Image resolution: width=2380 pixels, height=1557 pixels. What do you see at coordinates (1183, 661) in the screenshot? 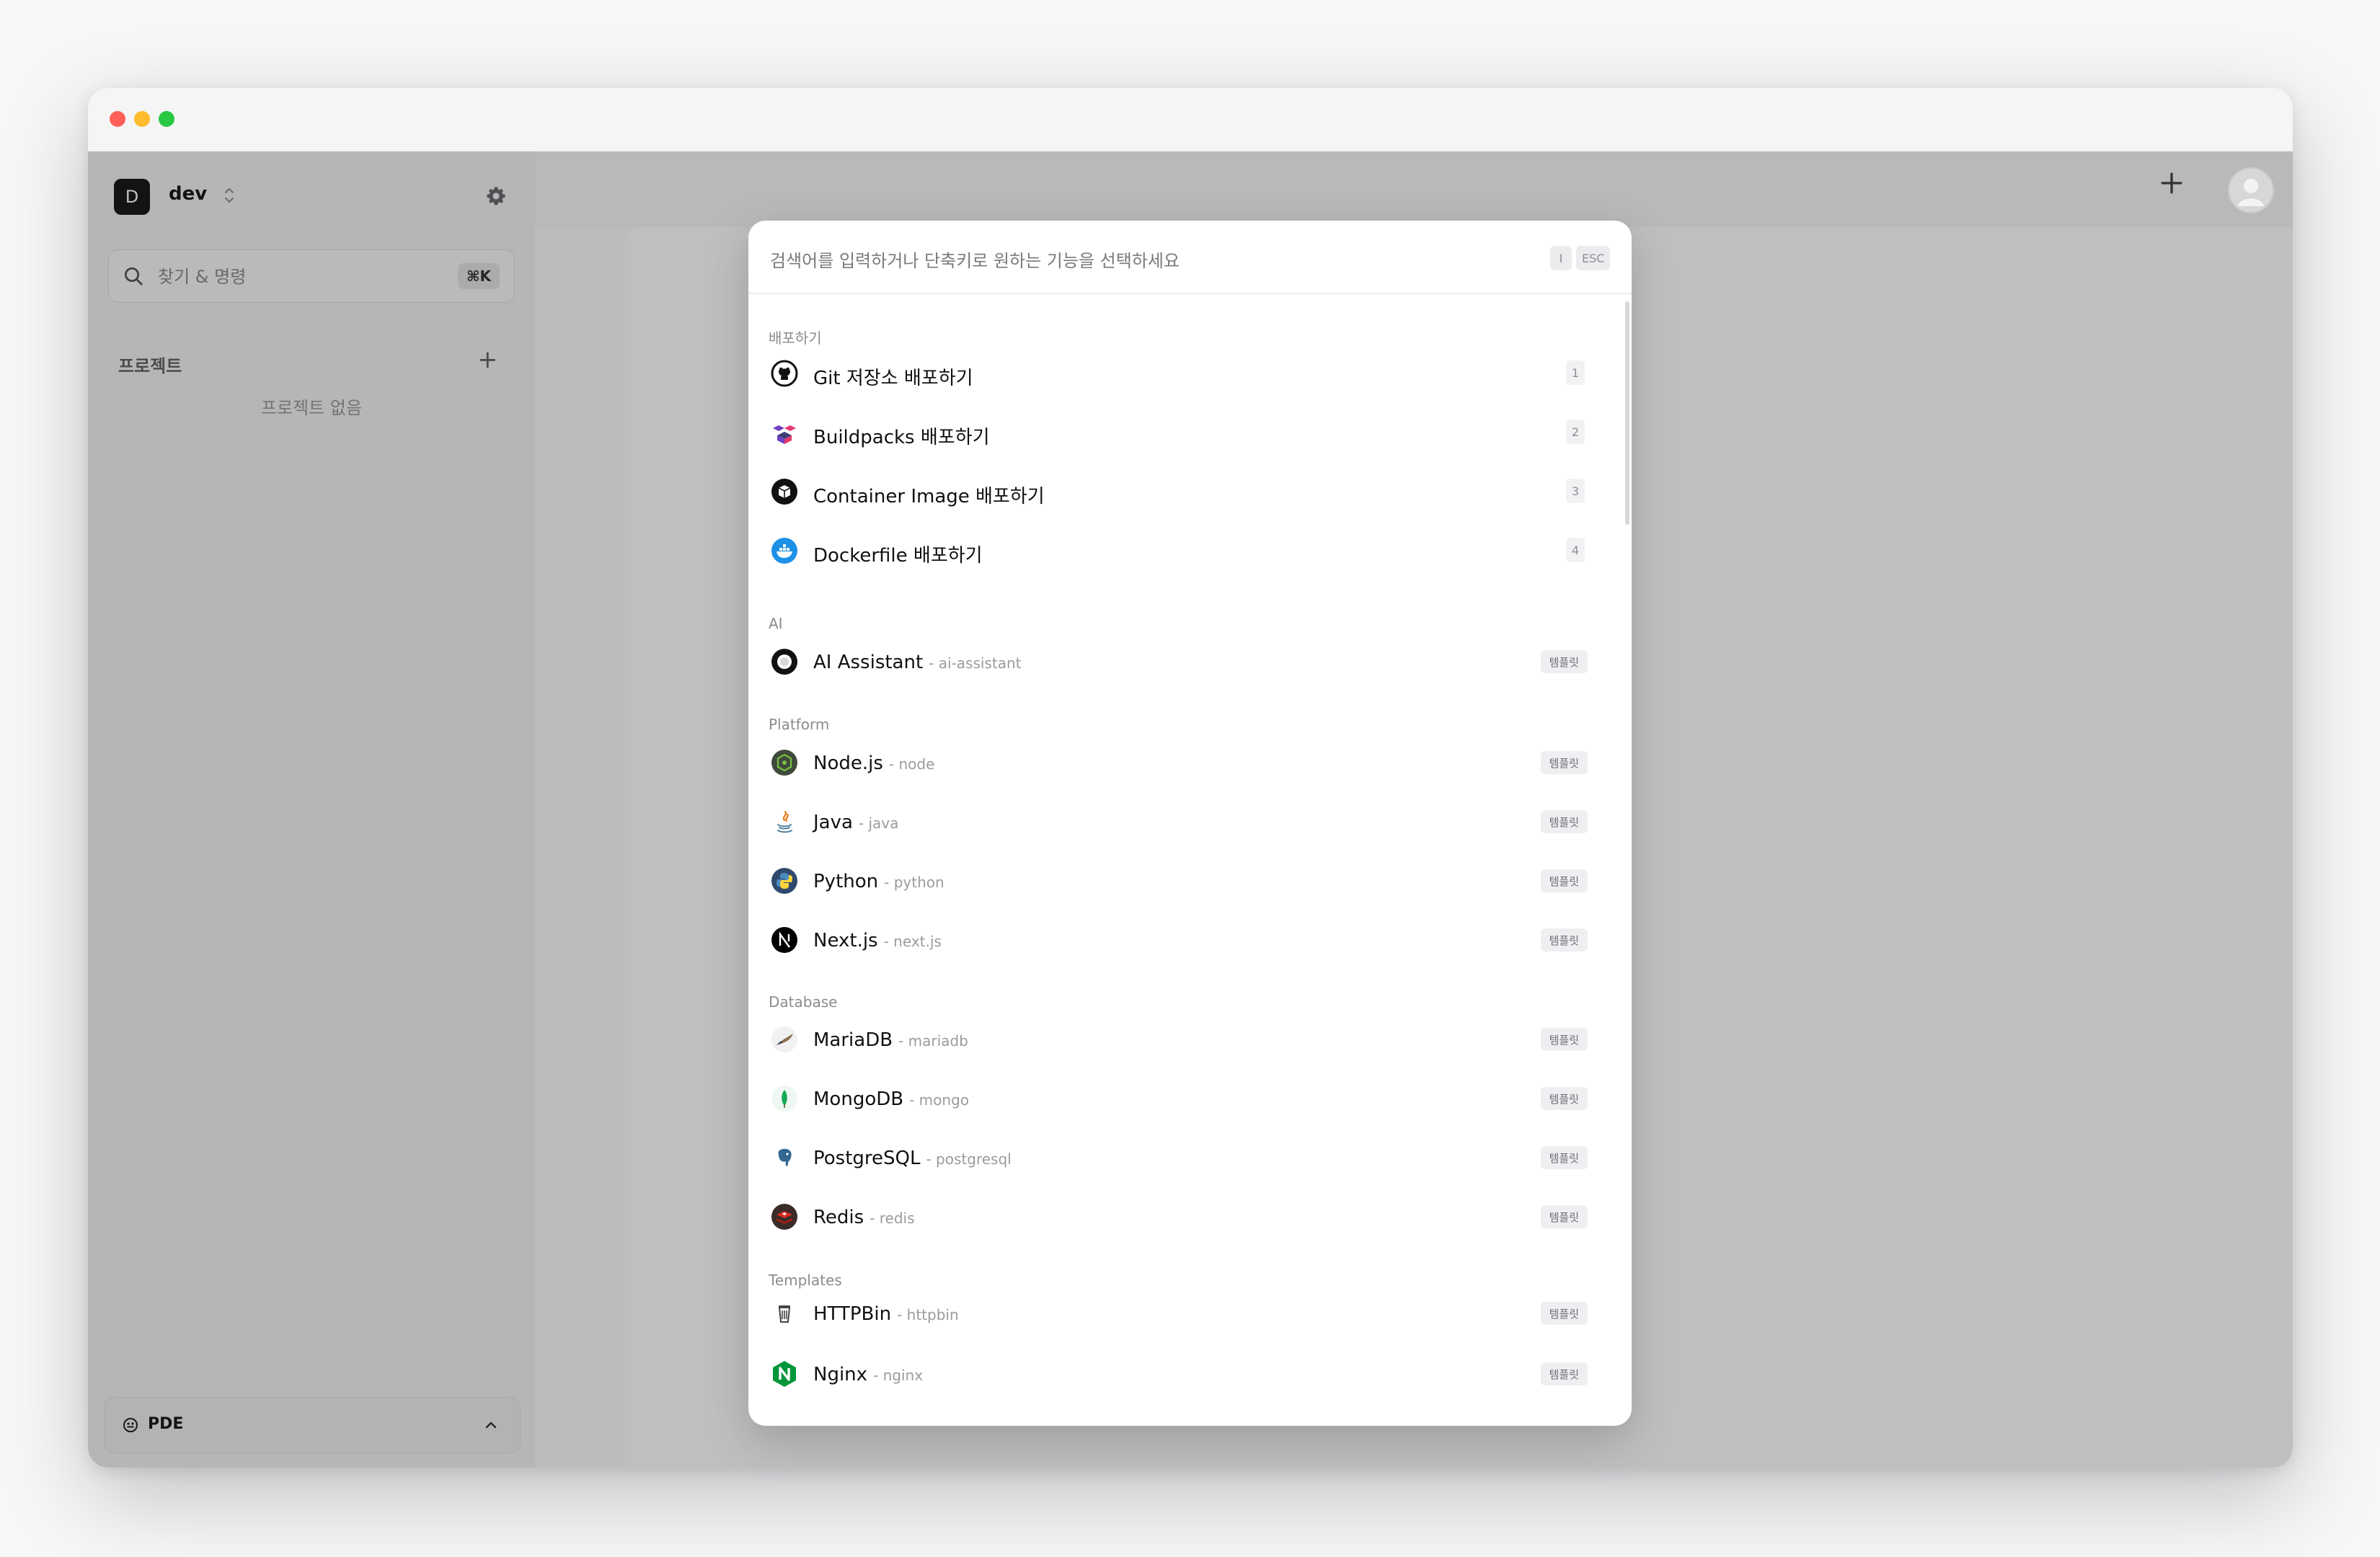
I see `list-item: AI Assistant - ai-assistant 템플릿` at bounding box center [1183, 661].